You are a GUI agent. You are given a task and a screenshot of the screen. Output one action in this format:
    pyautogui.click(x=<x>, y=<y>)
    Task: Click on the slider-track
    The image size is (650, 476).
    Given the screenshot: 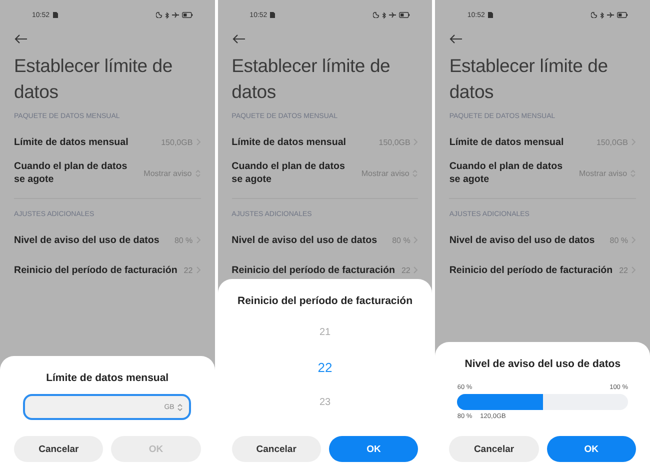 What is the action you would take?
    pyautogui.click(x=542, y=402)
    